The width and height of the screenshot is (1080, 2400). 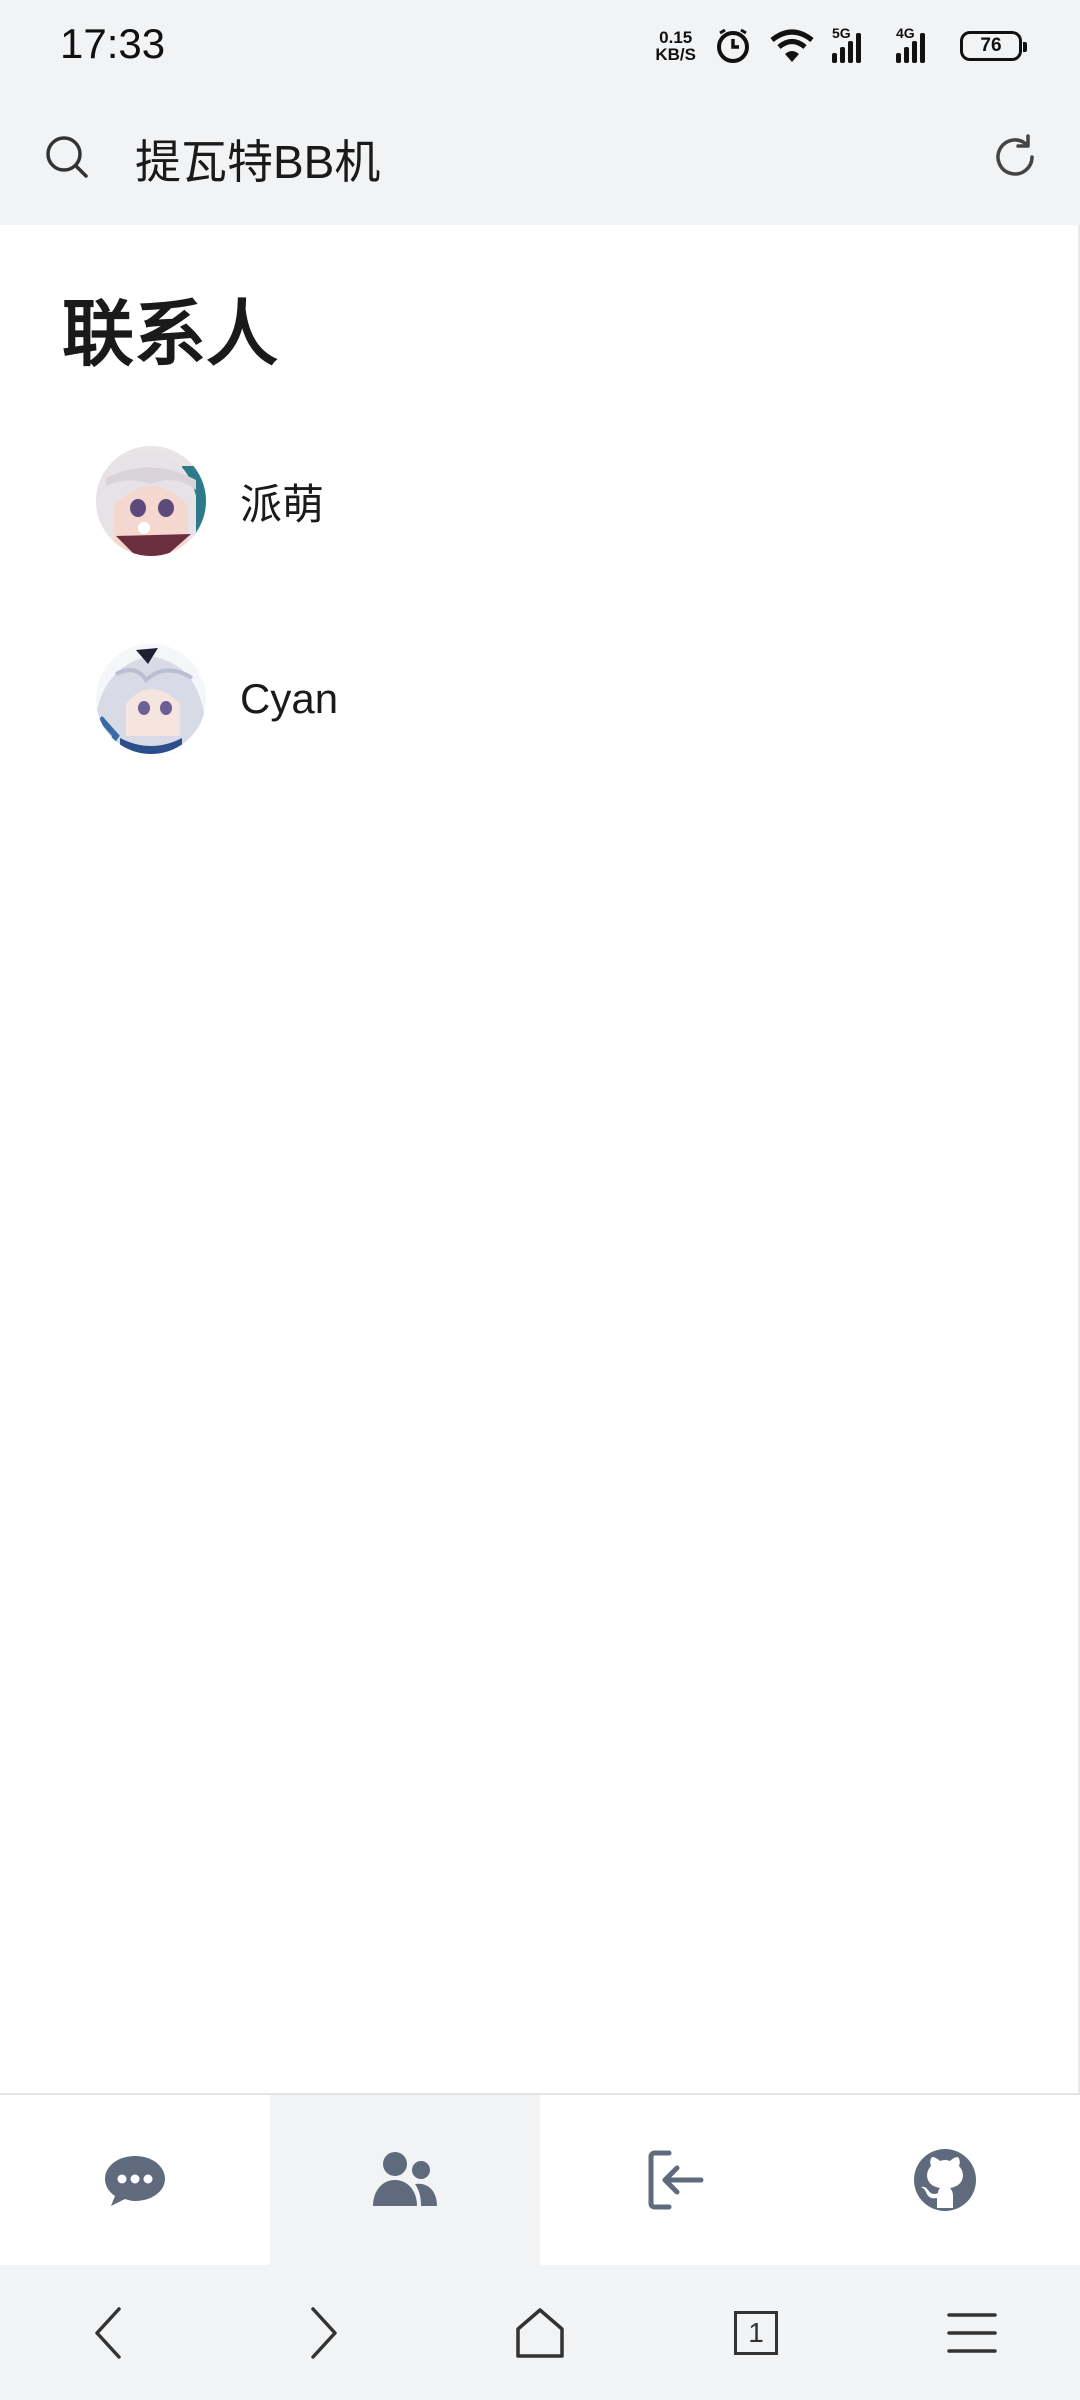 What do you see at coordinates (540, 157) in the screenshot?
I see `address-bar: 提瓦特BB机` at bounding box center [540, 157].